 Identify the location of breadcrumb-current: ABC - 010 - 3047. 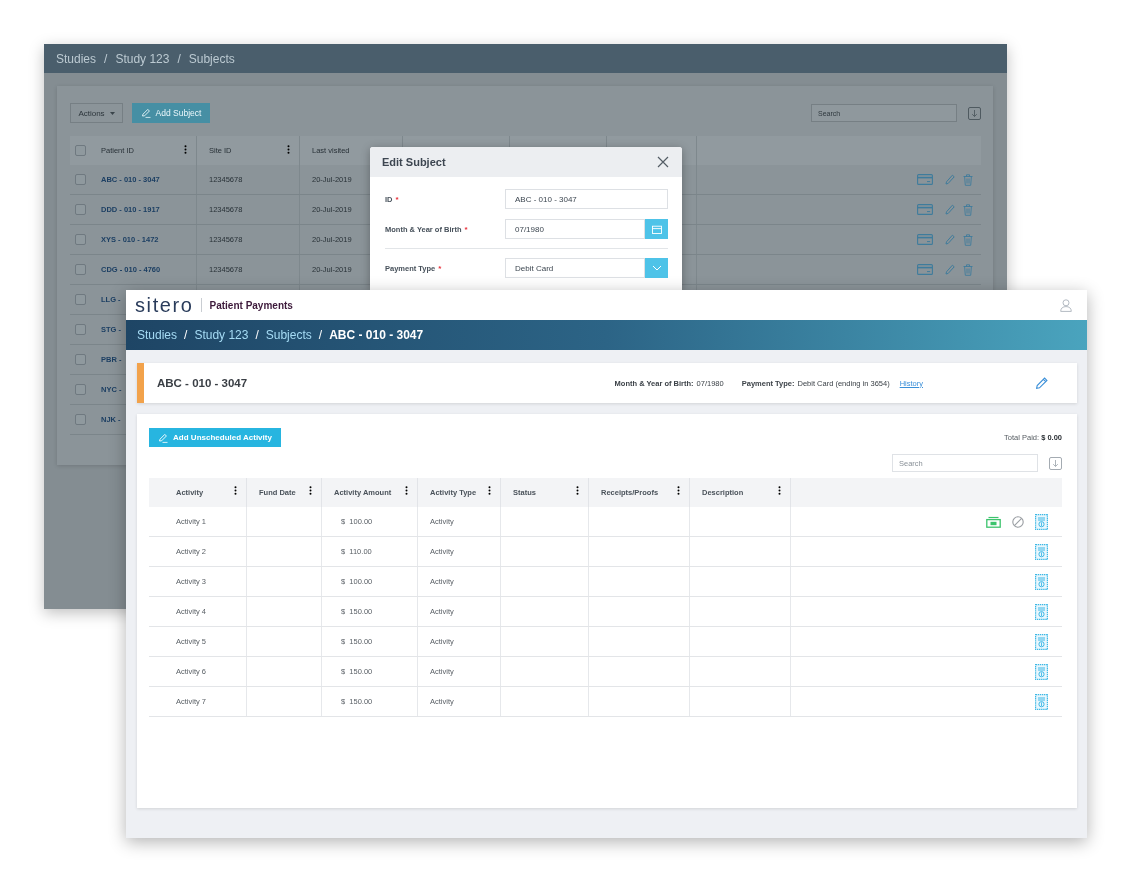
(376, 335).